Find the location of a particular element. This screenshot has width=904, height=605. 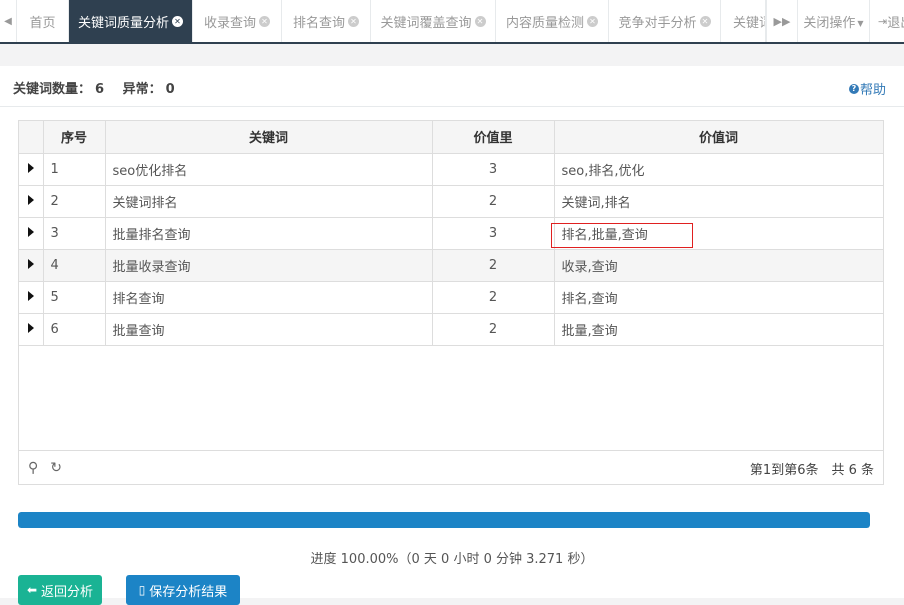

table-row: 6 批量查询 2 批量,查询 is located at coordinates (451, 329).